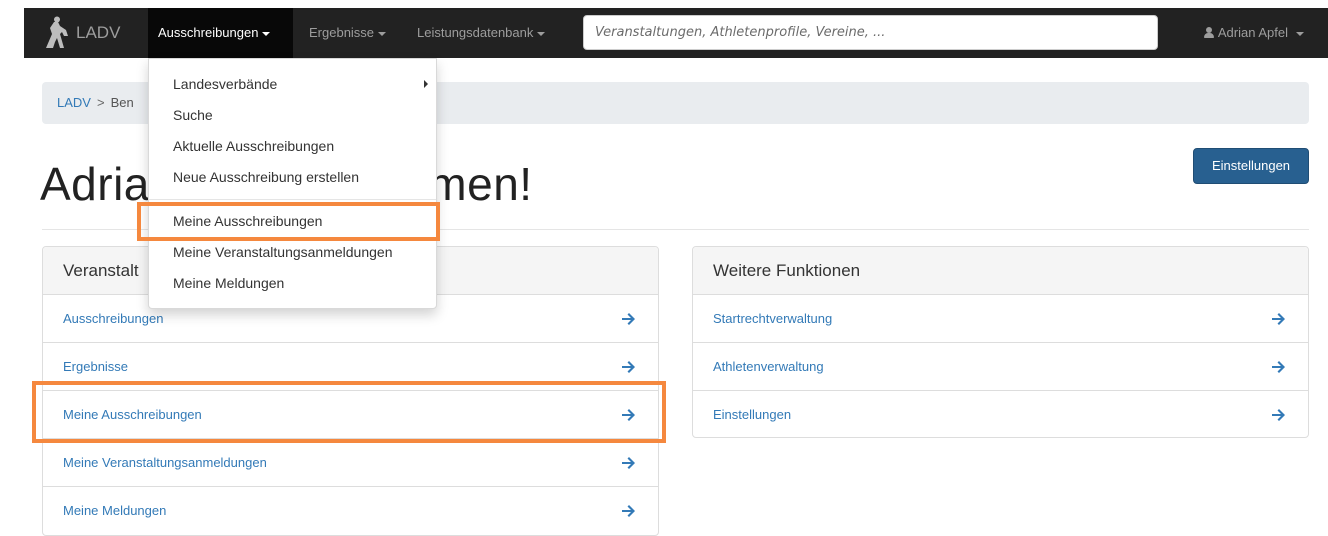 The image size is (1328, 536). What do you see at coordinates (350, 463) in the screenshot?
I see `list-item: Meine Veranstaltungsanmeldungen` at bounding box center [350, 463].